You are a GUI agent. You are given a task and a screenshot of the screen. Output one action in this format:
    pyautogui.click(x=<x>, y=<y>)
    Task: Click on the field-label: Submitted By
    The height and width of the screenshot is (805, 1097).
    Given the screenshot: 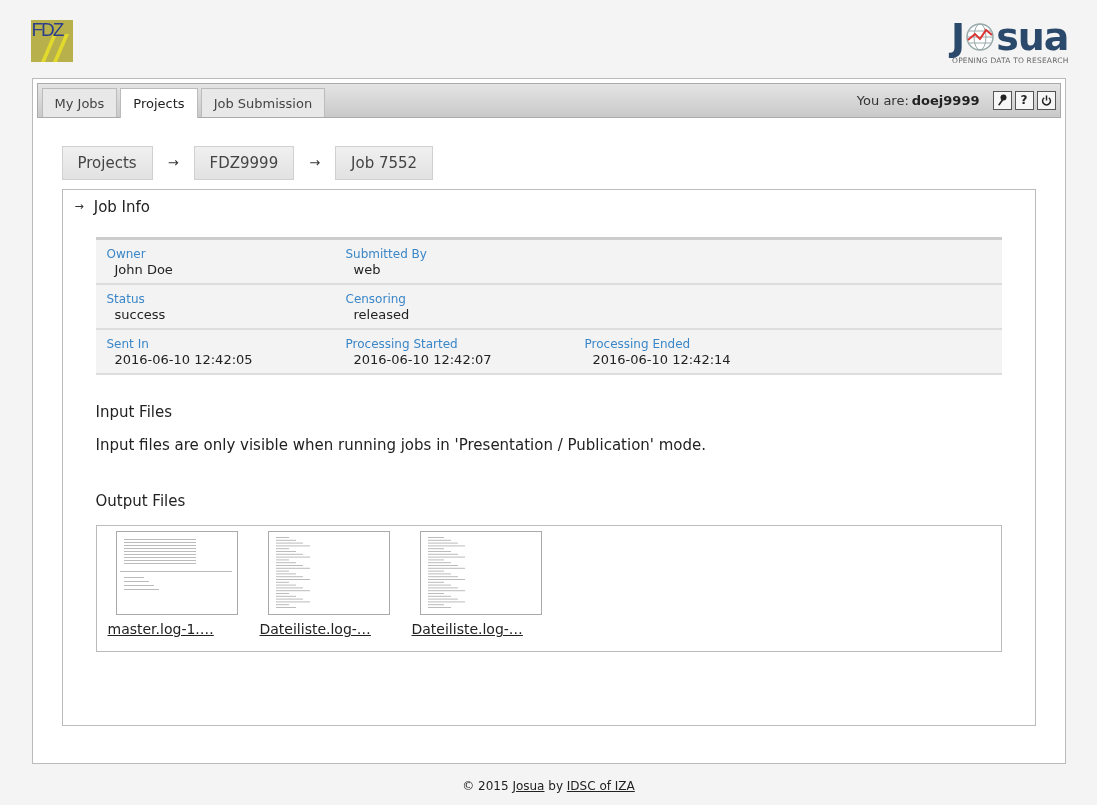 What is the action you would take?
    pyautogui.click(x=386, y=253)
    